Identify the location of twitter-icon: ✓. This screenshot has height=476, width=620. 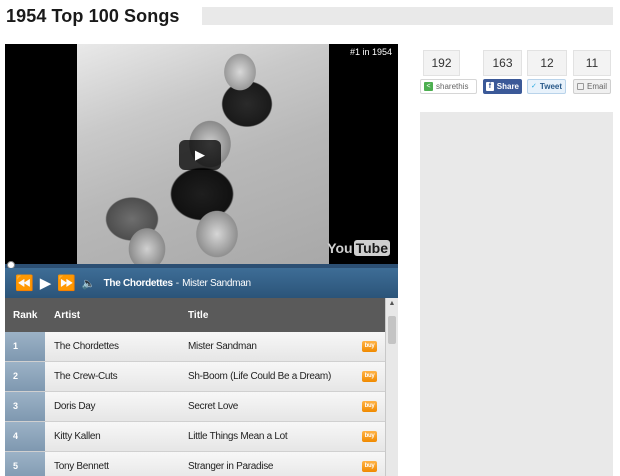
(534, 86).